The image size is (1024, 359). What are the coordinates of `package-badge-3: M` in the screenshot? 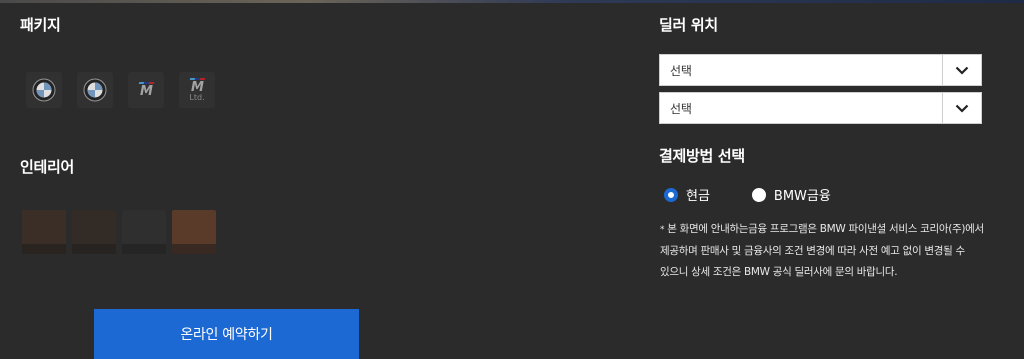 It's located at (146, 90).